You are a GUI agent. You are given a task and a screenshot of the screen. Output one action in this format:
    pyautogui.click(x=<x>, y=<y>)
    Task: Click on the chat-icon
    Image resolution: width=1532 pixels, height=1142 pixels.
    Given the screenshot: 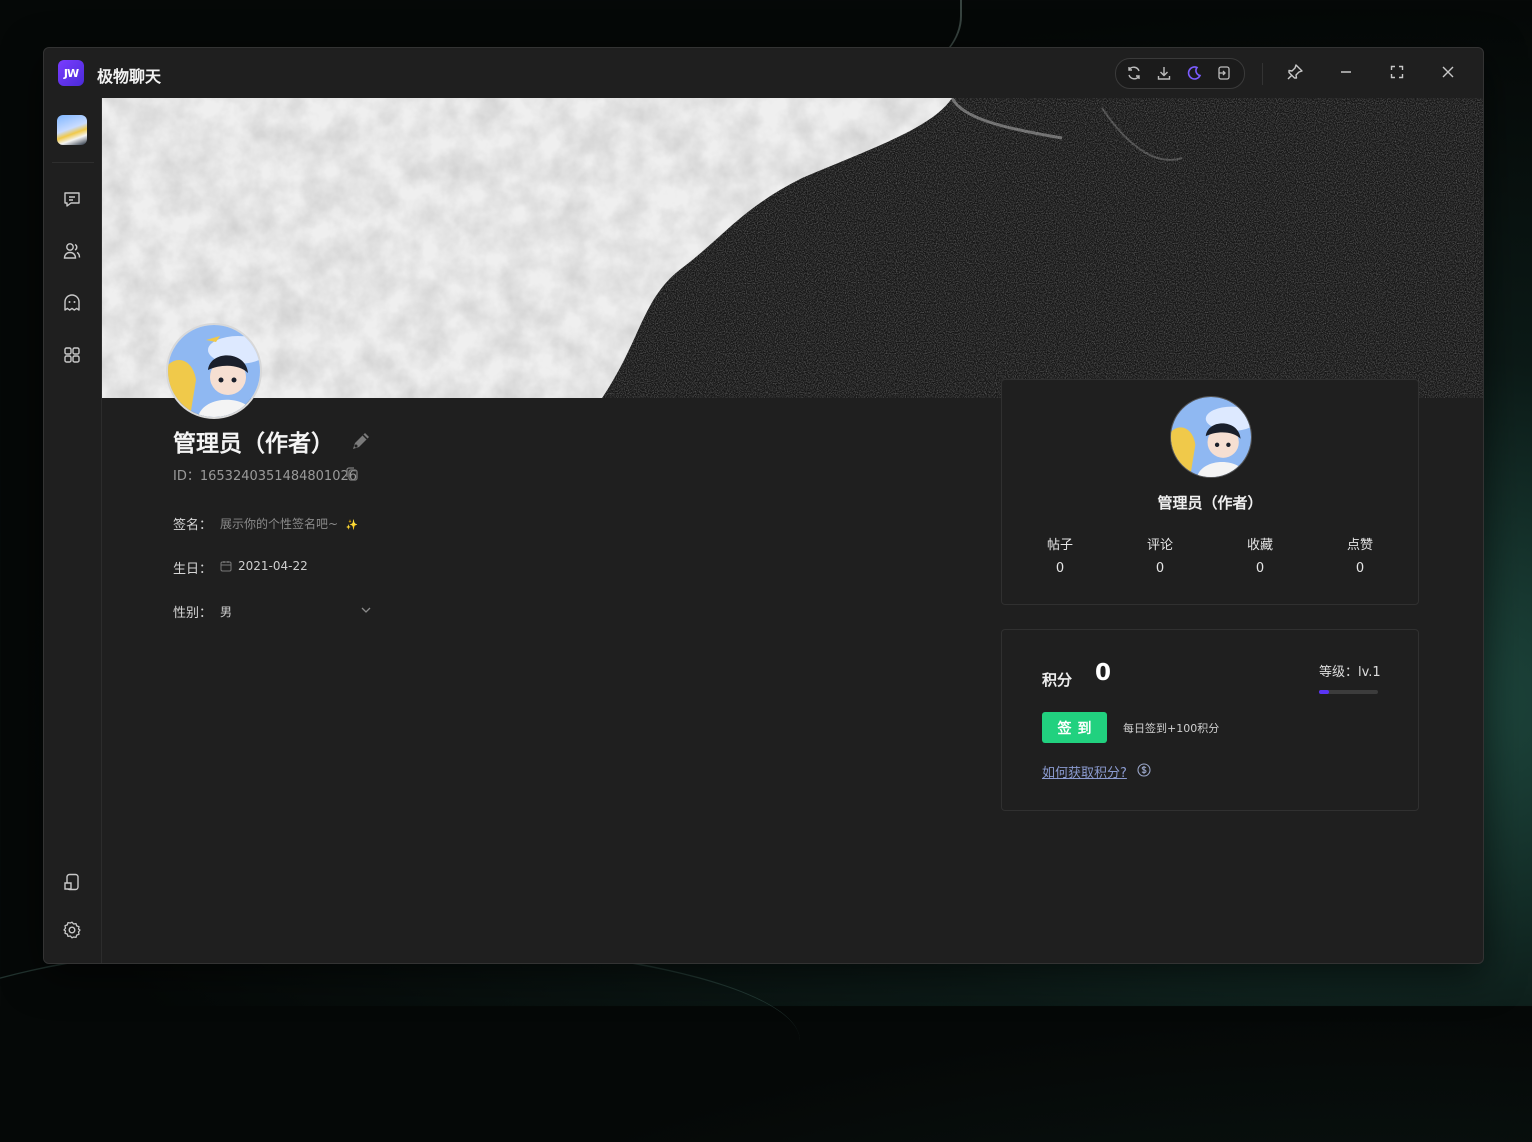 What is the action you would take?
    pyautogui.click(x=72, y=199)
    